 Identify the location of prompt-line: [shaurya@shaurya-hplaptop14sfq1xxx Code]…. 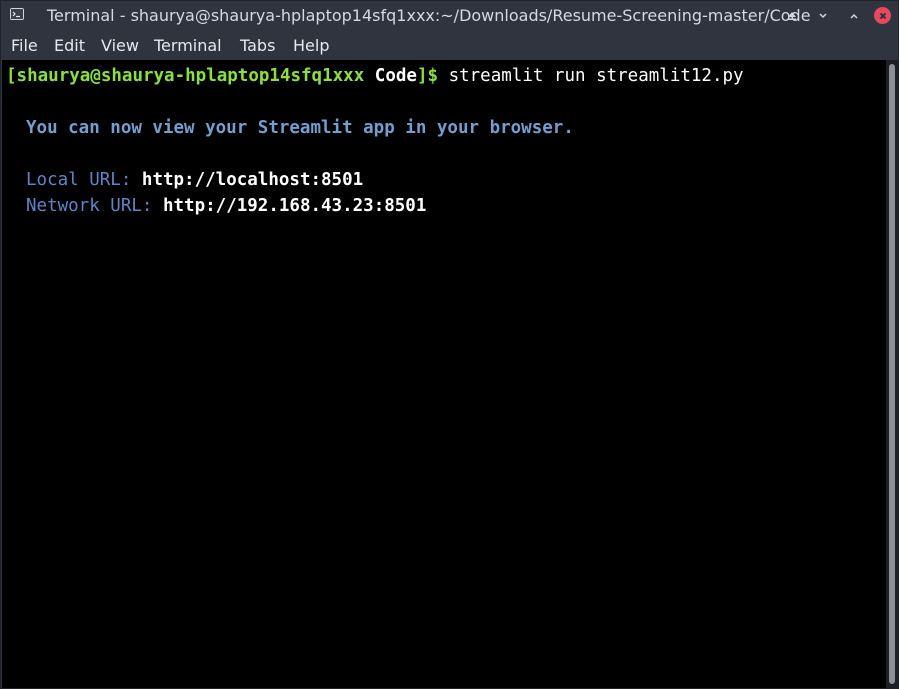
(375, 76).